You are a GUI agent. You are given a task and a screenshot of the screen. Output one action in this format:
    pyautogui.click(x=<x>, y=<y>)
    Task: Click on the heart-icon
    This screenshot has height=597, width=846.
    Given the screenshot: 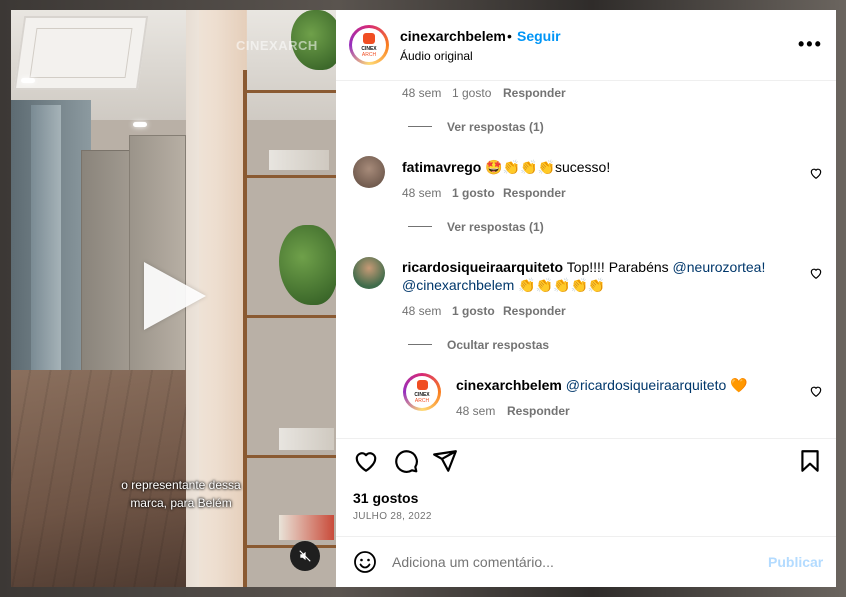 What is the action you would take?
    pyautogui.click(x=366, y=461)
    